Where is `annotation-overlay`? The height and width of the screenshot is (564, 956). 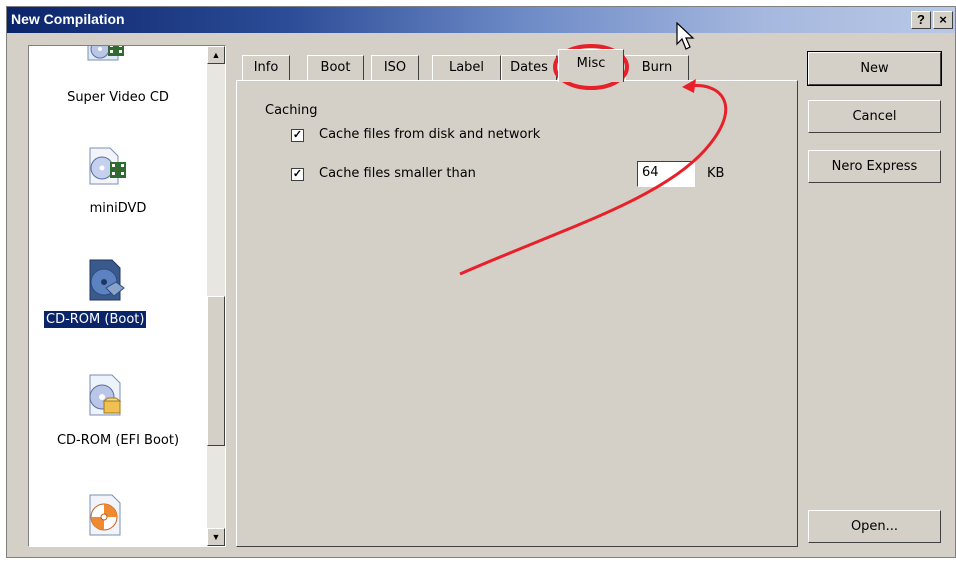
annotation-overlay is located at coordinates (593, 160).